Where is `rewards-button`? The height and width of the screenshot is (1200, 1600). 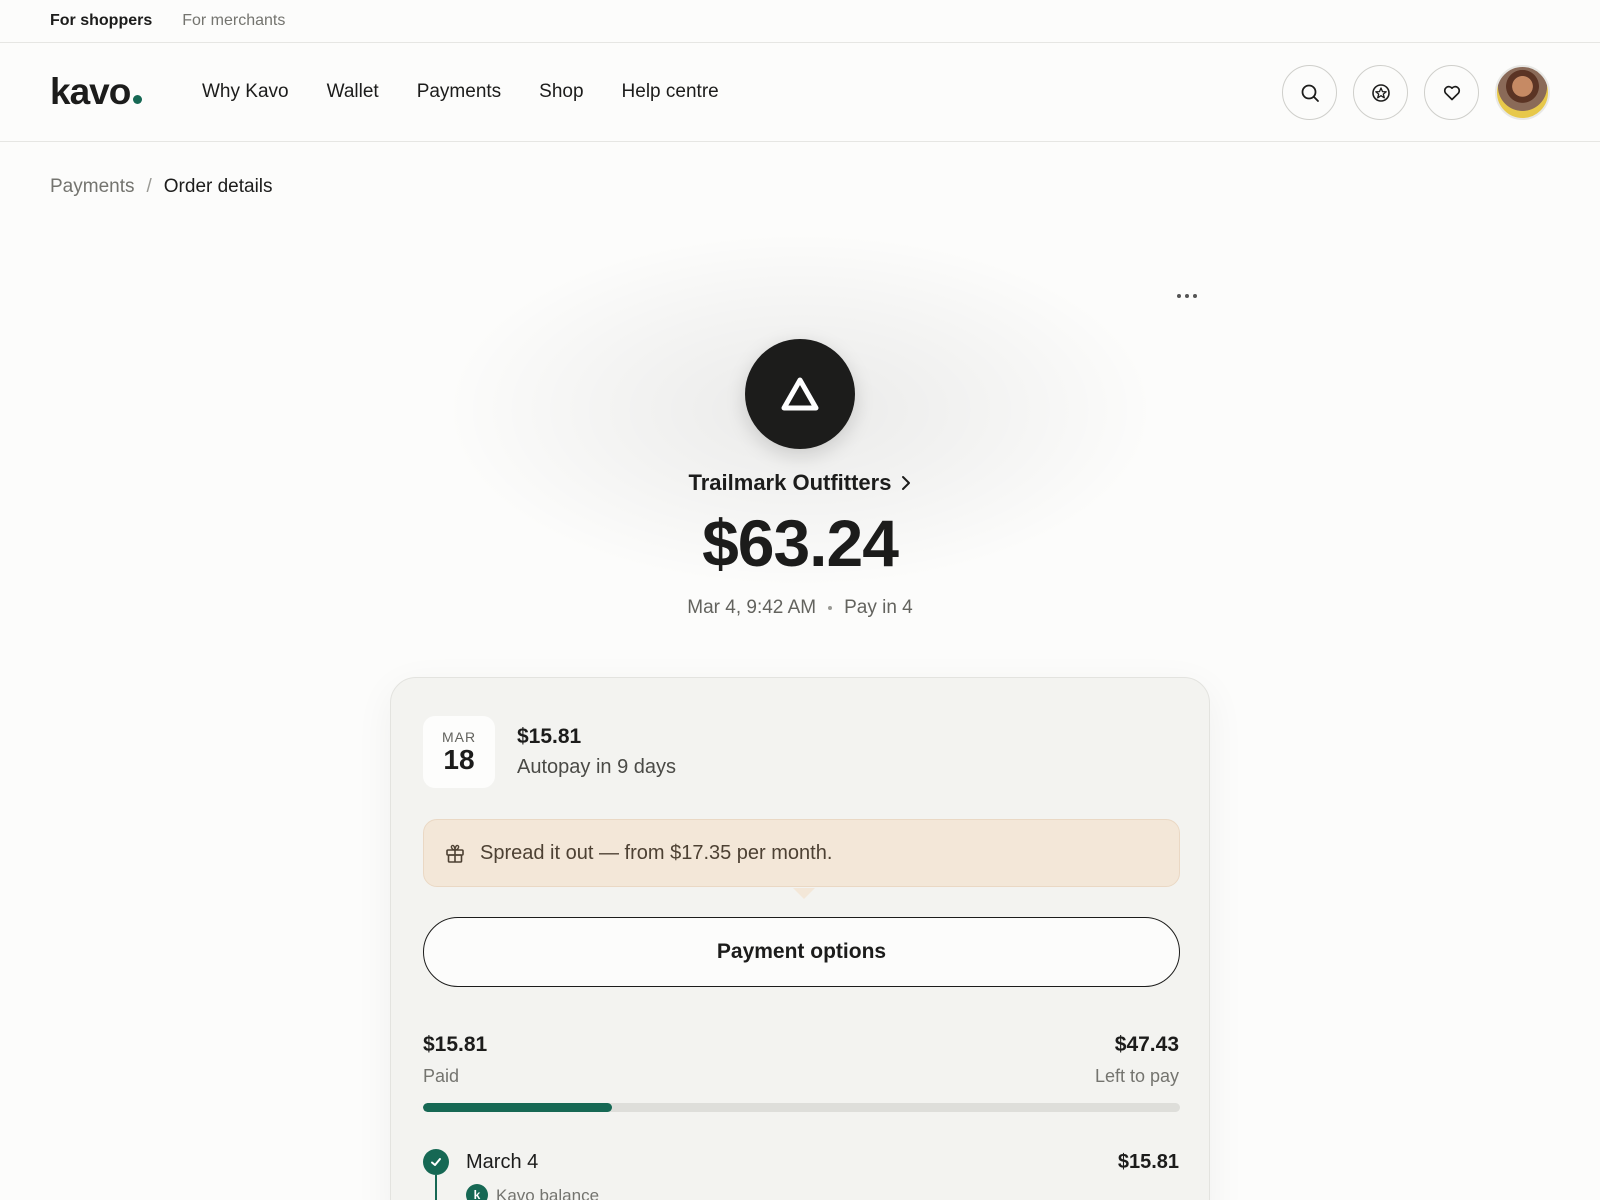
rewards-button is located at coordinates (1380, 92).